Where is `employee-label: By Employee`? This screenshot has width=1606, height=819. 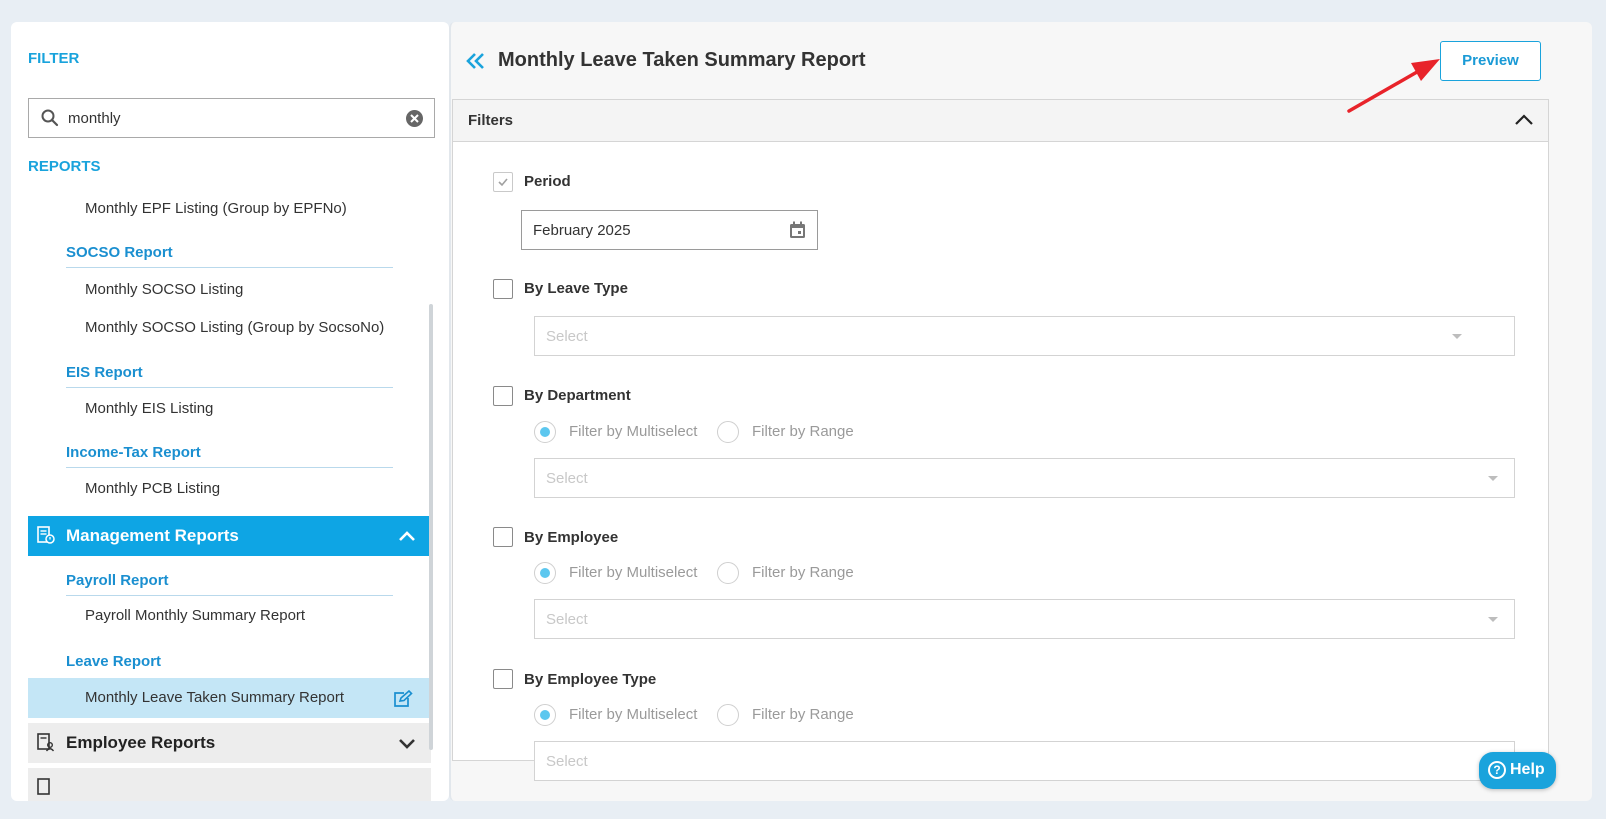
employee-label: By Employee is located at coordinates (571, 537).